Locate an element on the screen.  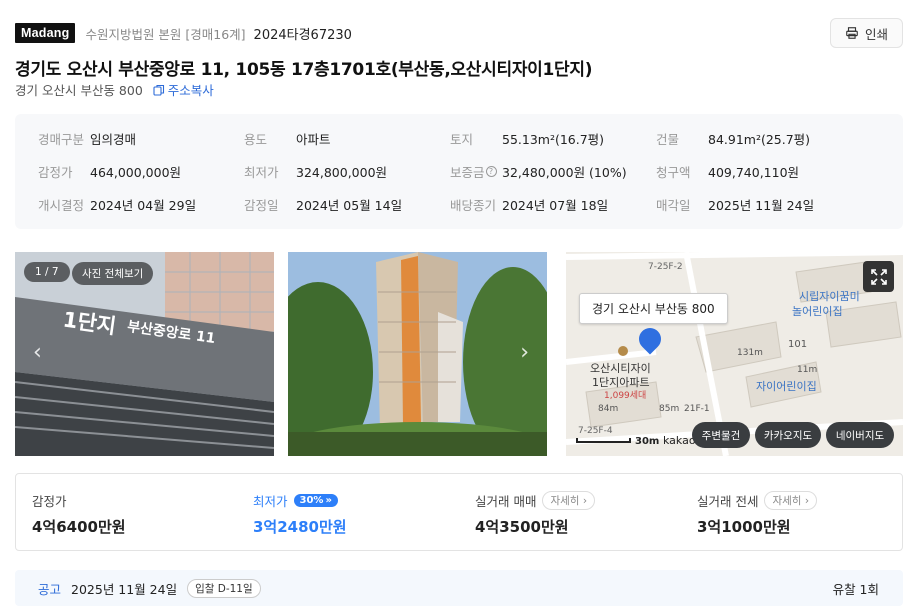
header: Madang 수원지방법원 본원 [경매16계] 2024타경67230 인쇄 is located at coordinates (459, 33).